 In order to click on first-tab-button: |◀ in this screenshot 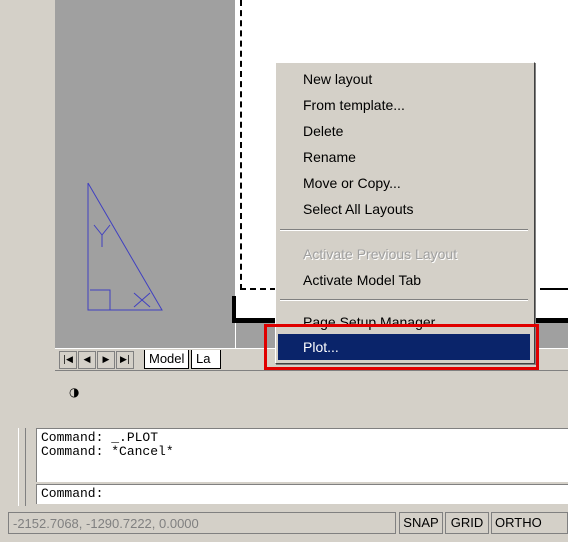, I will do `click(68, 360)`.